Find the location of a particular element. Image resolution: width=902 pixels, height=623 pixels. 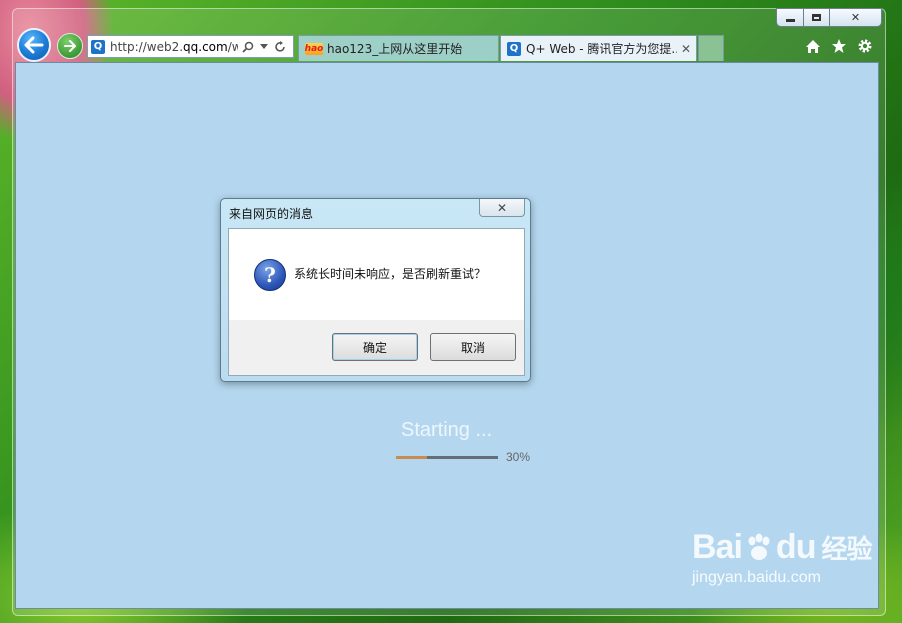

watermark-brand-cn: 经验 is located at coordinates (846, 549).